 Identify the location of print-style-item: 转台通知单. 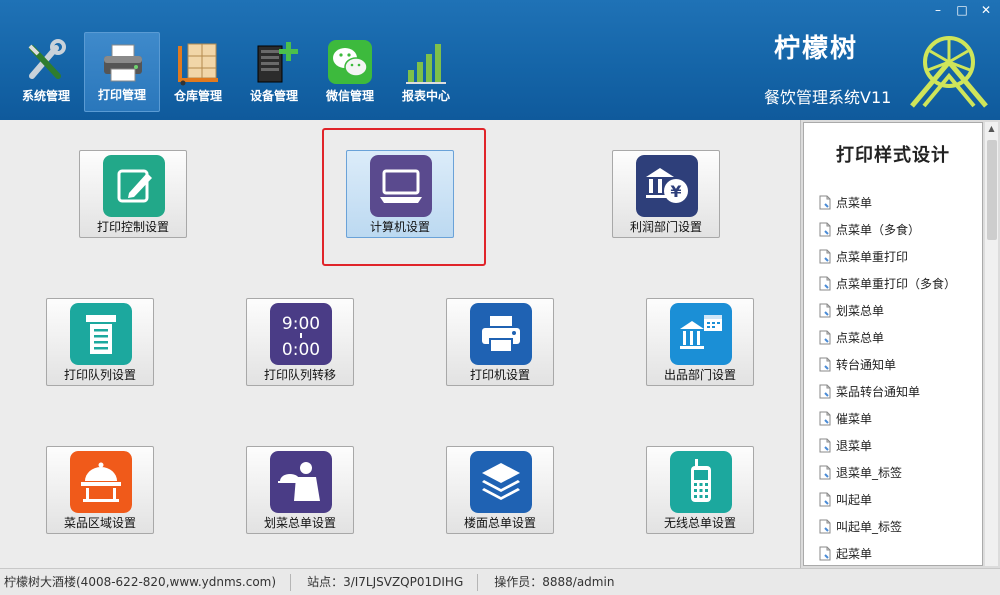
(893, 364).